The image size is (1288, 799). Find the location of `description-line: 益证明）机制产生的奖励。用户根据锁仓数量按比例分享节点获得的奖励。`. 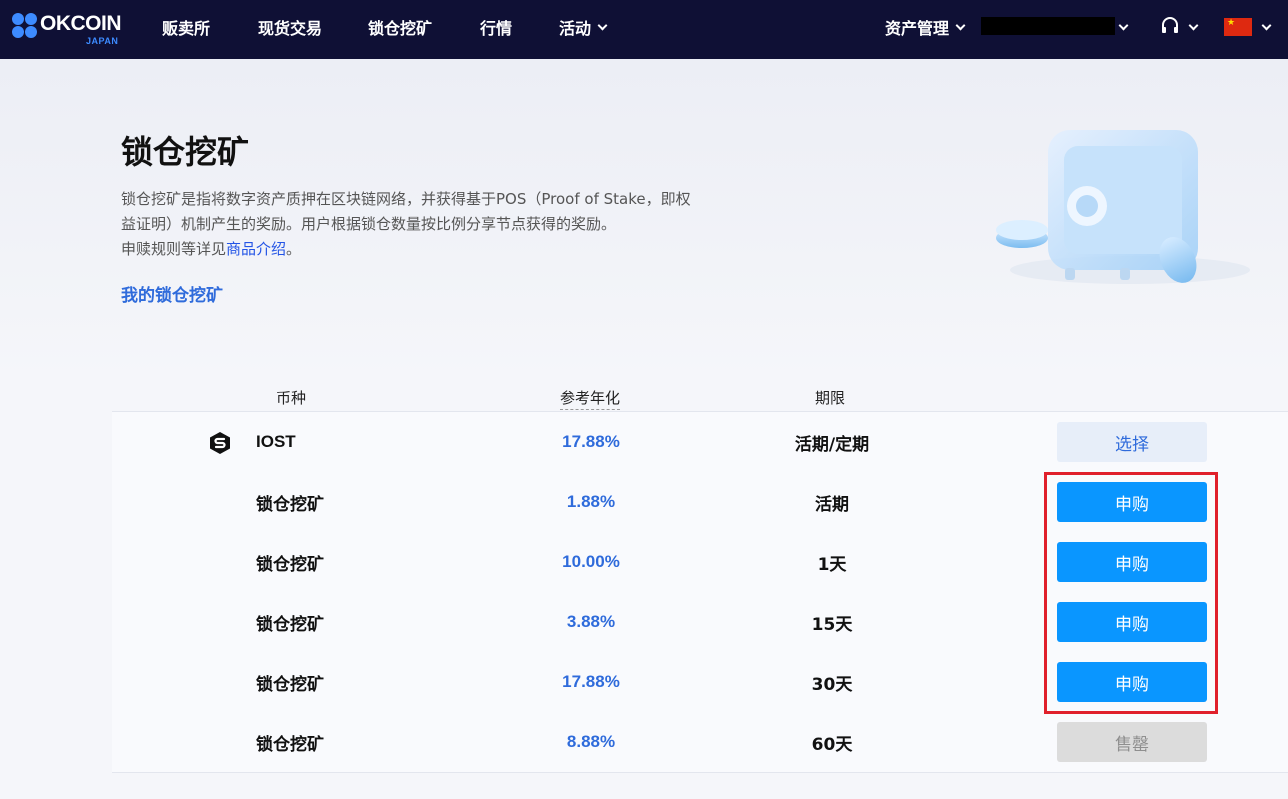

description-line: 益证明）机制产生的奖励。用户根据锁仓数量按比例分享节点获得的奖励。 is located at coordinates (369, 224).